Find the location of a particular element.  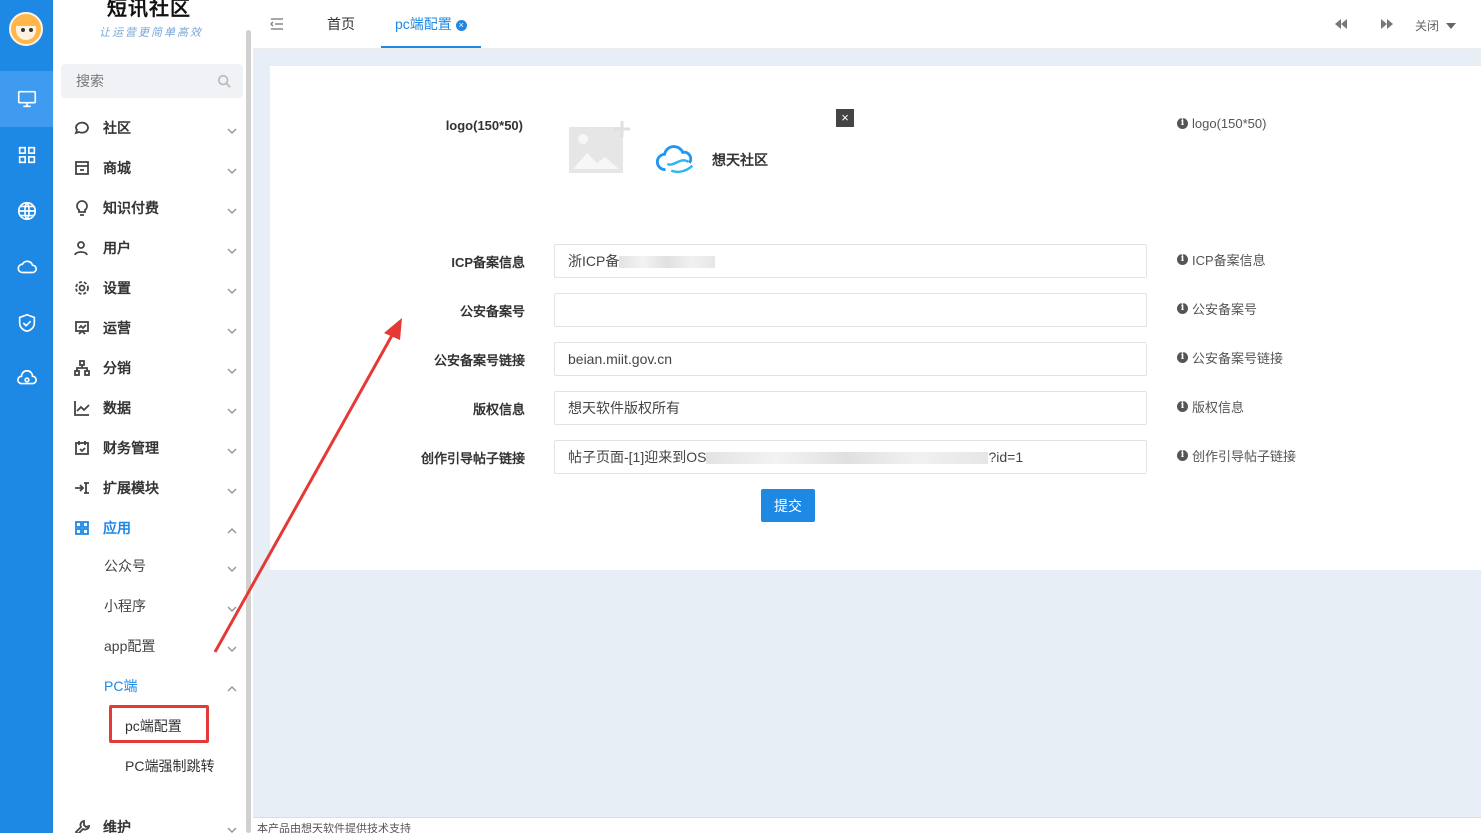

chat-icon is located at coordinates (81, 128).